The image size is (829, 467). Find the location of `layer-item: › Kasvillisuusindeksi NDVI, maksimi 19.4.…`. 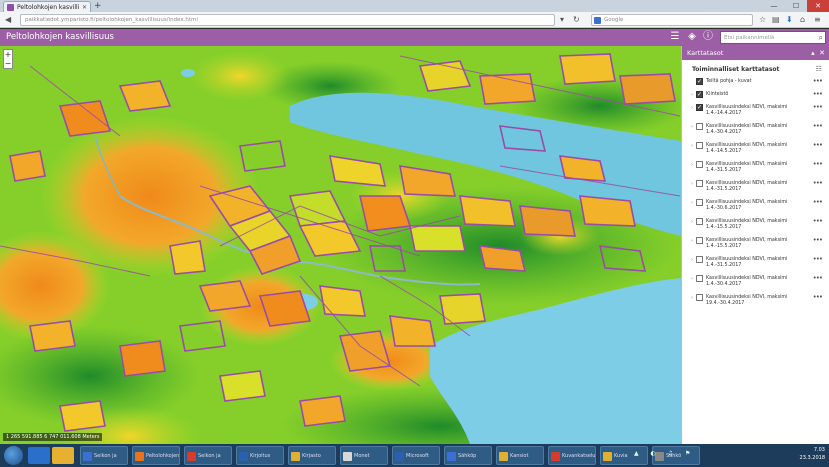

layer-item: › Kasvillisuusindeksi NDVI, maksimi 19.4.… is located at coordinates (755, 300).